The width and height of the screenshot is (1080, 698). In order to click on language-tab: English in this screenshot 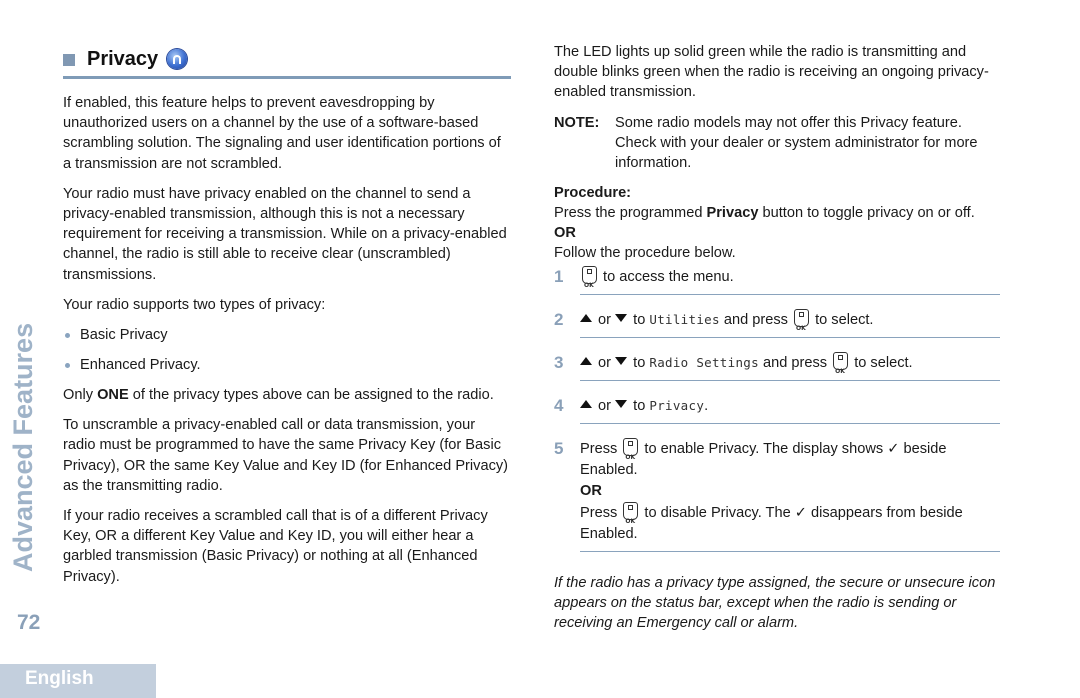, I will do `click(78, 681)`.